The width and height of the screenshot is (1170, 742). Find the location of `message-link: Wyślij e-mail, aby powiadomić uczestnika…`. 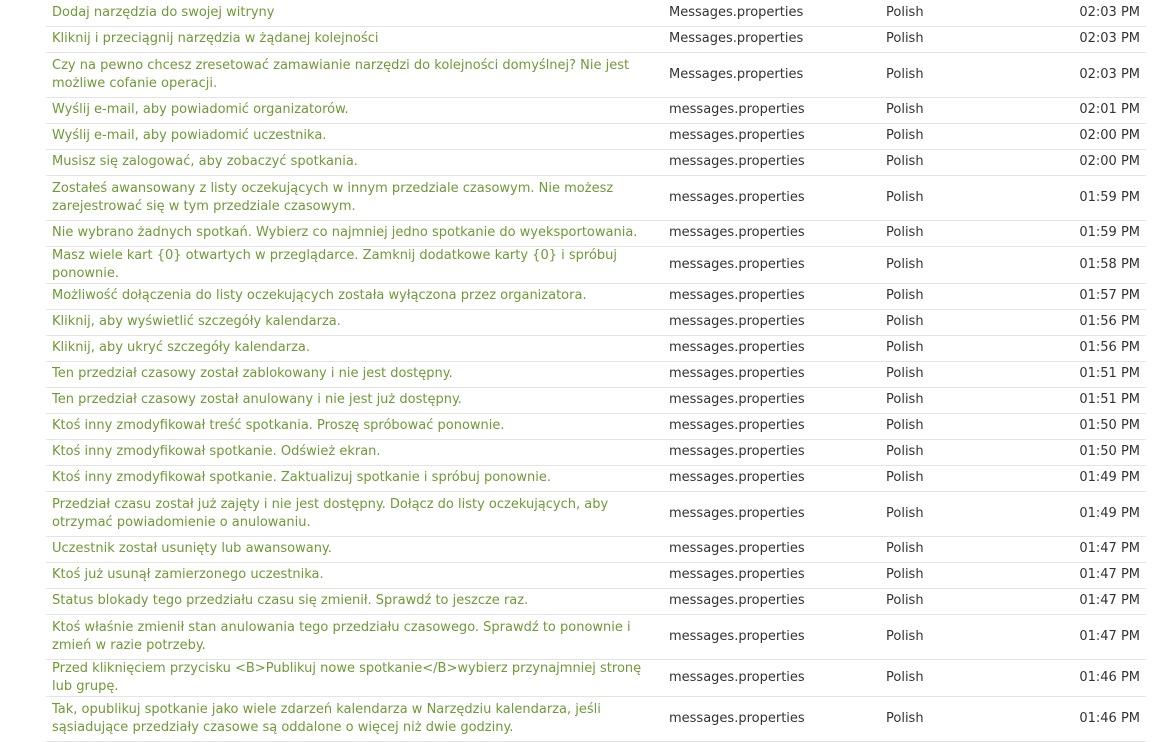

message-link: Wyślij e-mail, aby powiadomić uczestnika… is located at coordinates (354, 136).